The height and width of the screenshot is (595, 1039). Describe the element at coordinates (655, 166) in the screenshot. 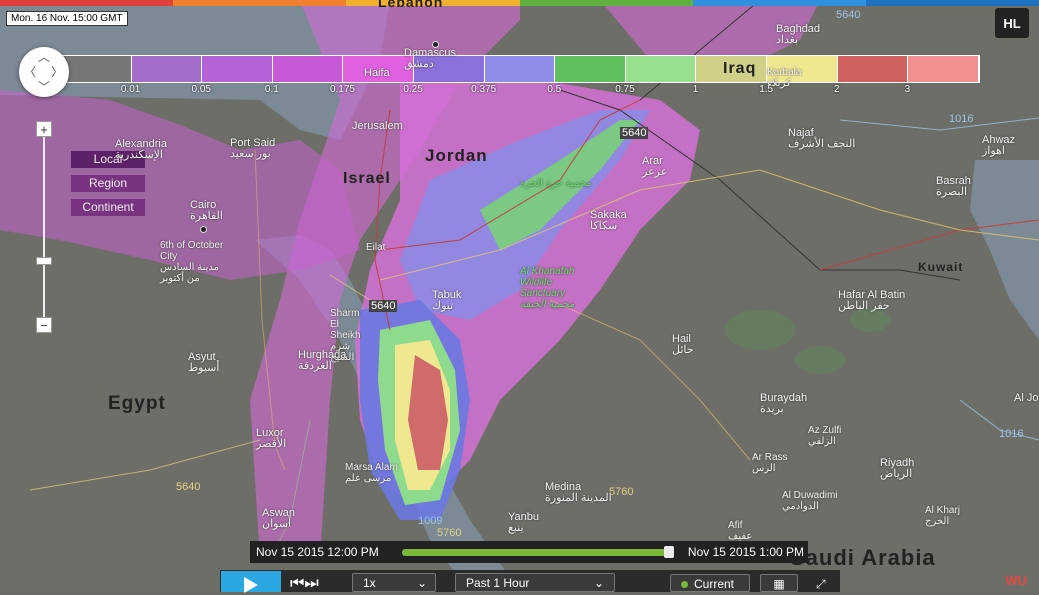

I see `city-arar: Arar عرعر` at that location.